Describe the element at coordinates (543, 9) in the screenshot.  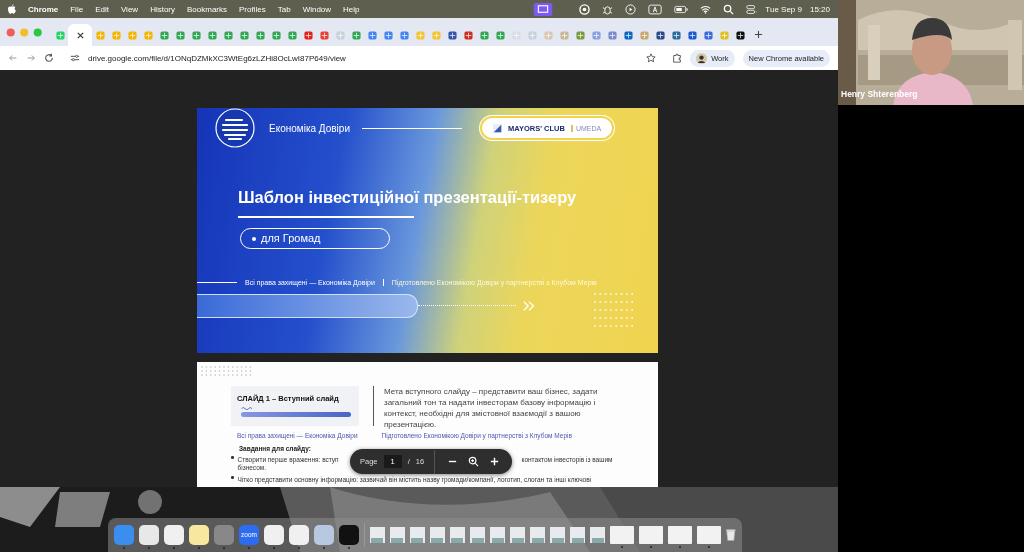
I see `screen-share-icon` at that location.